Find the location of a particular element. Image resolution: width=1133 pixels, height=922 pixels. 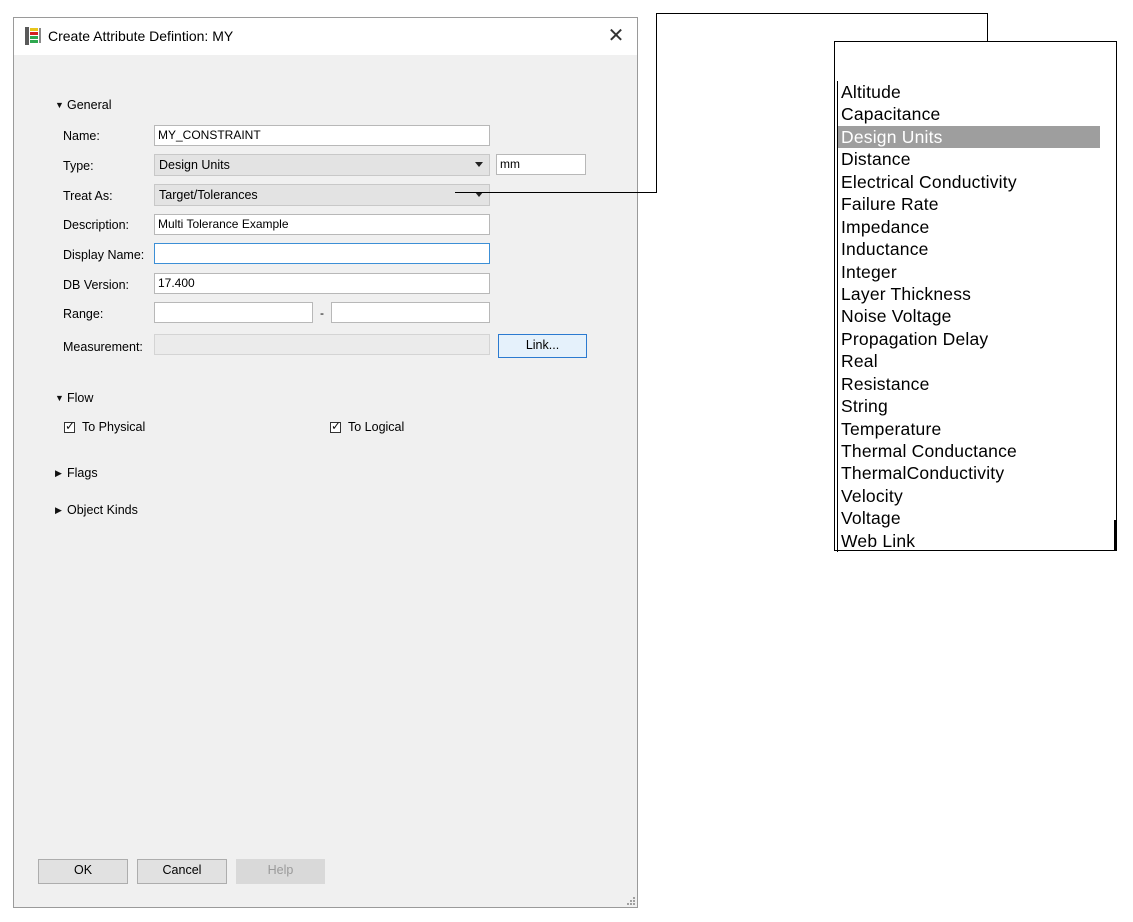

db-version-label: DB Version: is located at coordinates (96, 285).